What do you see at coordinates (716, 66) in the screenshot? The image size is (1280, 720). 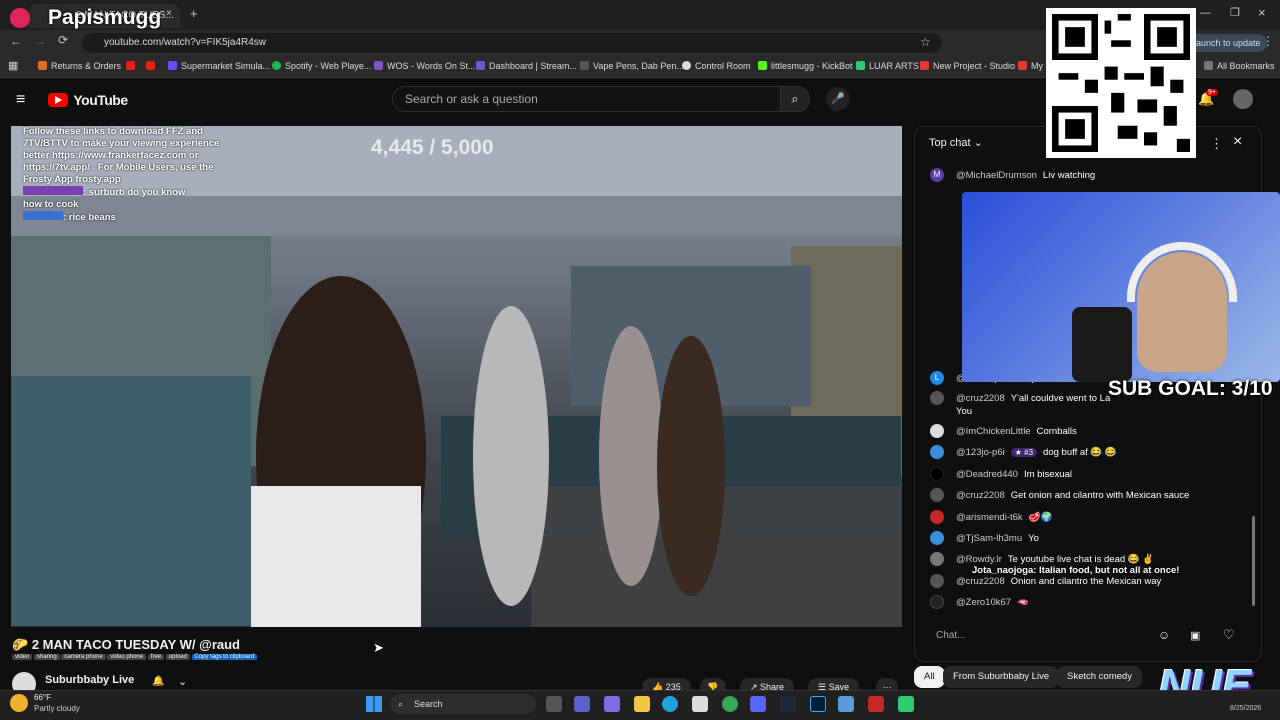 I see `bookmark-7: Control Room` at bounding box center [716, 66].